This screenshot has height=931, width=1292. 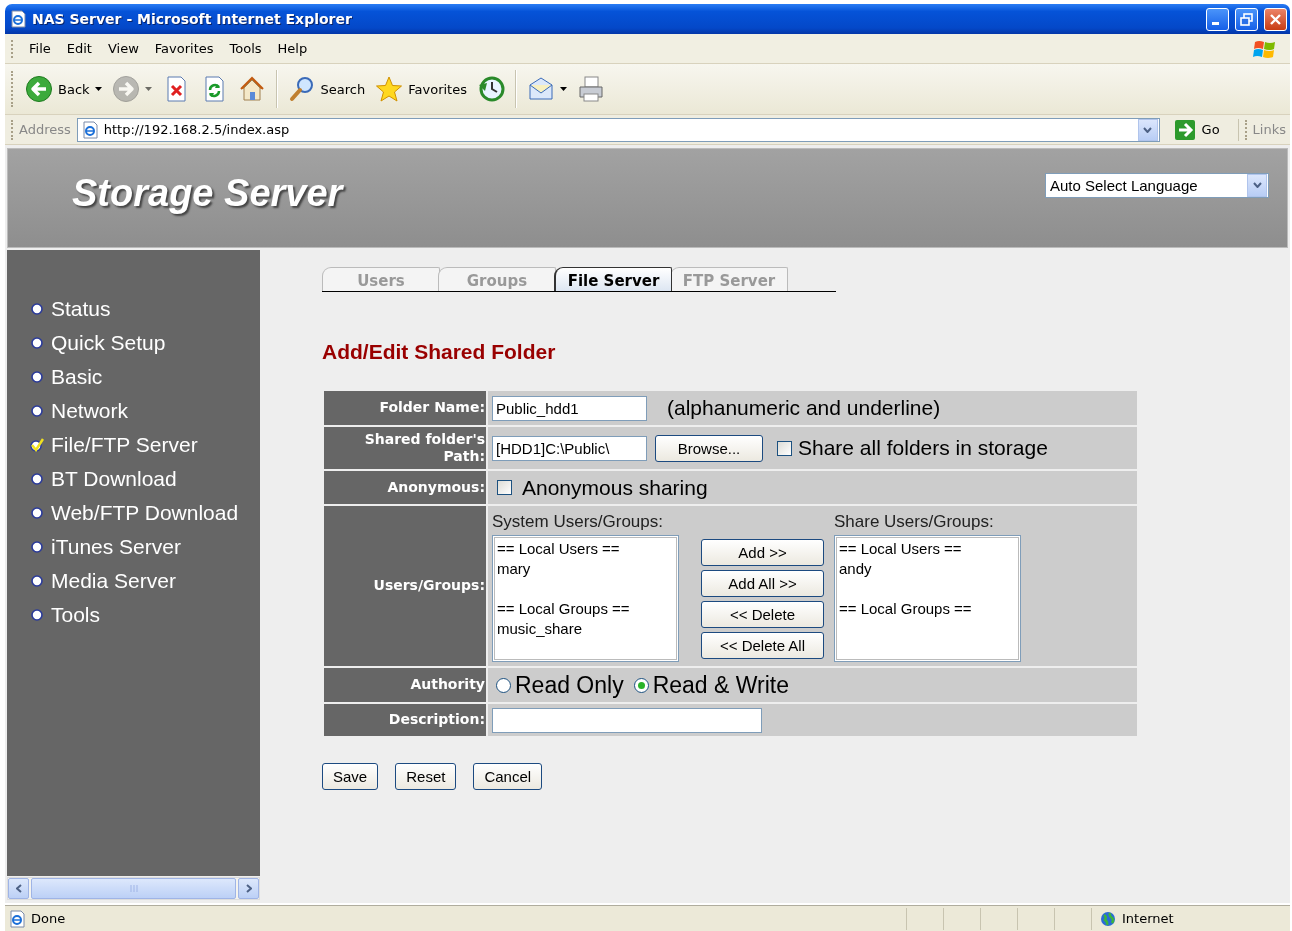 What do you see at coordinates (421, 89) in the screenshot?
I see `favorites-button: Favorites` at bounding box center [421, 89].